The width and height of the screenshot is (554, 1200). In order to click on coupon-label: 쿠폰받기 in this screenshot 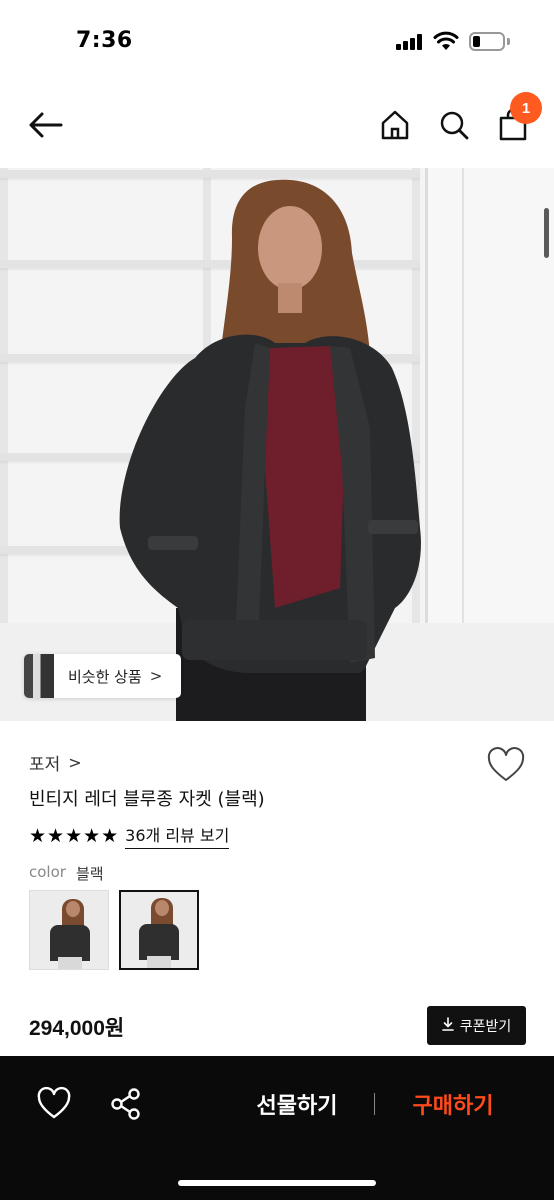, I will do `click(485, 1026)`.